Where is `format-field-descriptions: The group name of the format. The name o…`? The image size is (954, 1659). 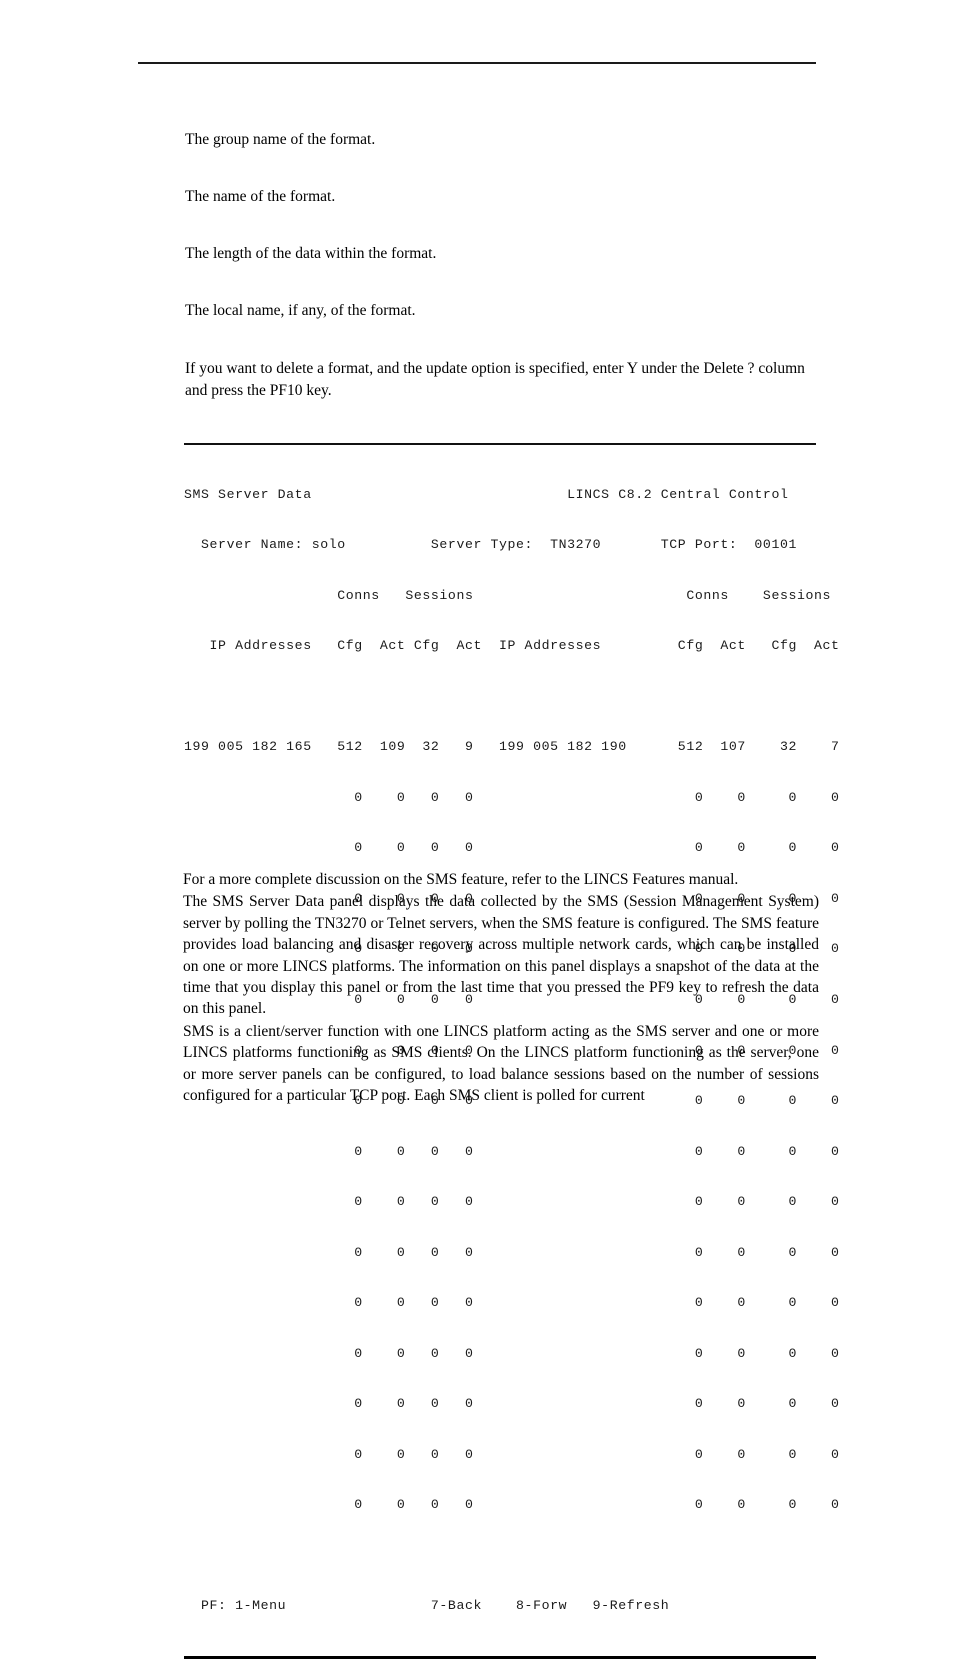 format-field-descriptions: The group name of the format. The name o… is located at coordinates (505, 265).